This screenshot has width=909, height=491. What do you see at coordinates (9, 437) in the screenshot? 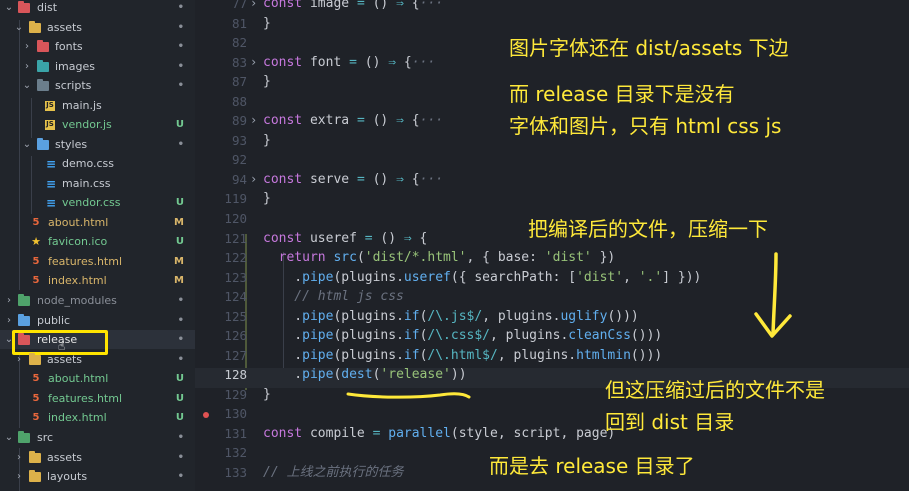
I see `chevron-down-icon: ⌄` at bounding box center [9, 437].